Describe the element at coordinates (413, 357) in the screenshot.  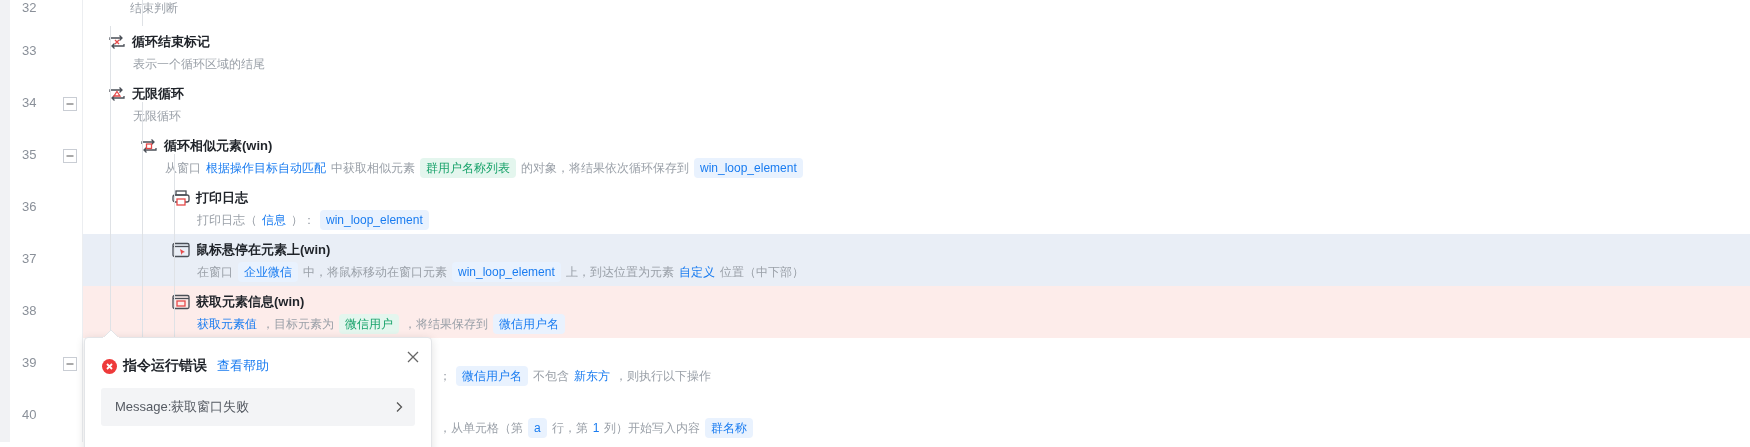
I see `close-icon` at that location.